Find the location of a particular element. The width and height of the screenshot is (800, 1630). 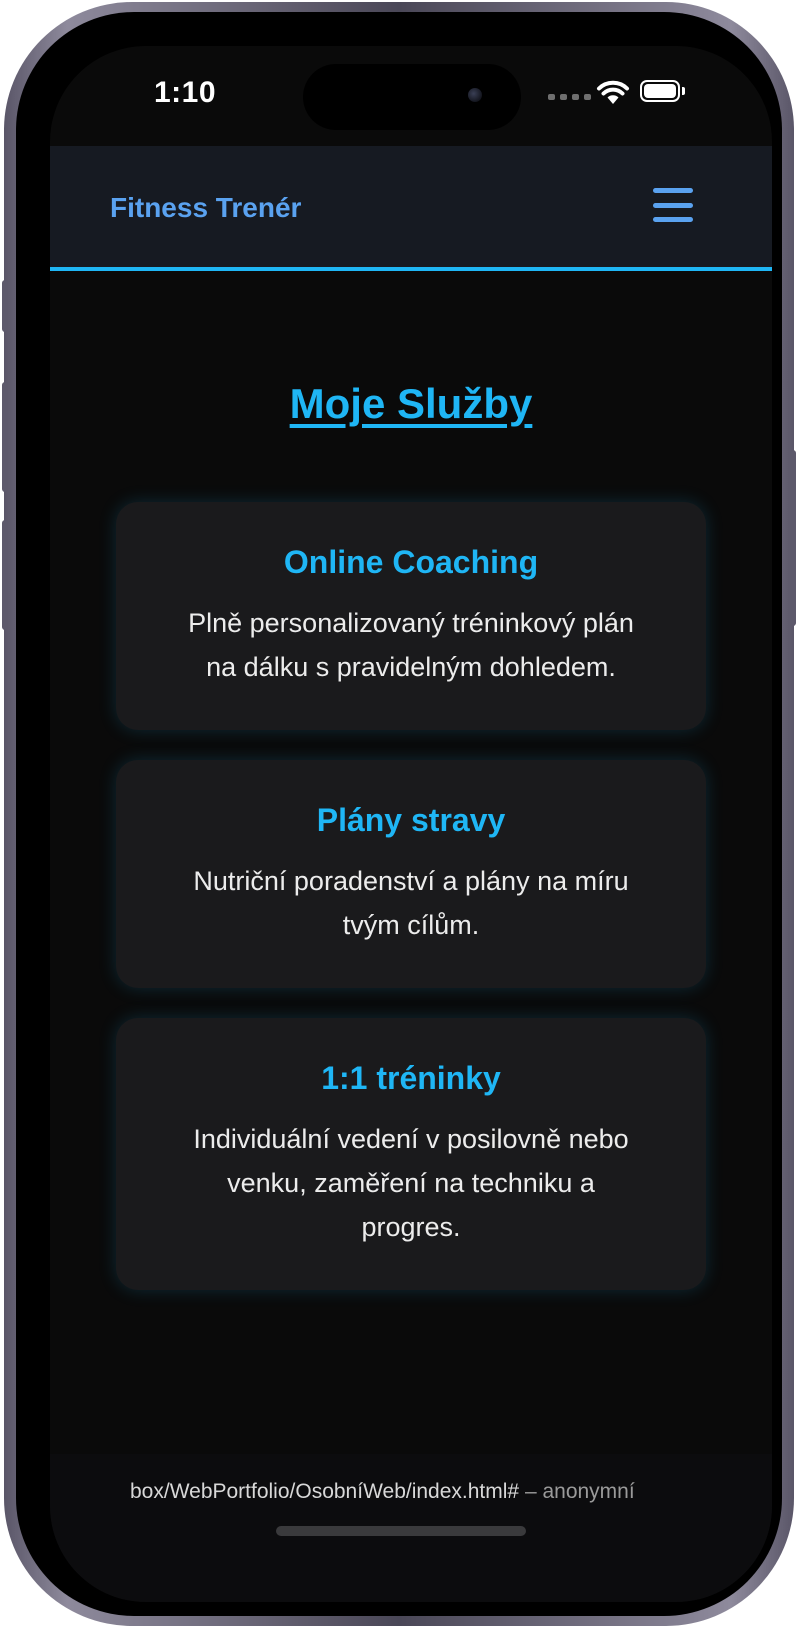

wifi-icon is located at coordinates (613, 92).